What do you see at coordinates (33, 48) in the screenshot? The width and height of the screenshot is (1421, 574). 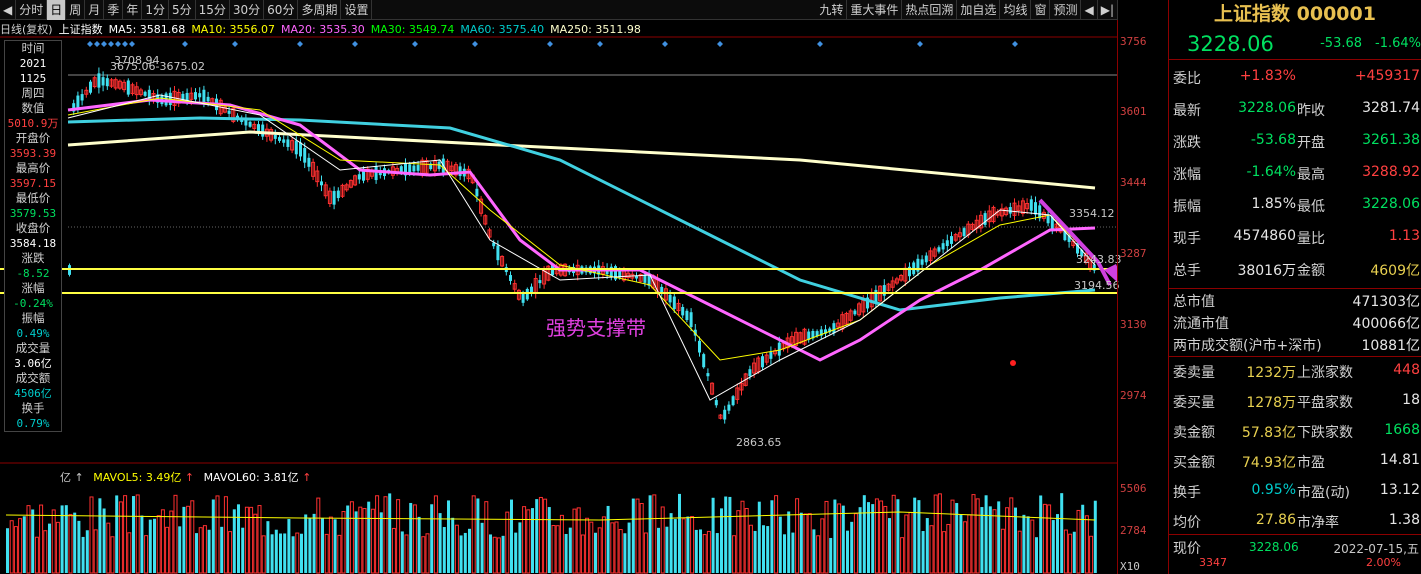 I see `data-window-label: 时间` at bounding box center [33, 48].